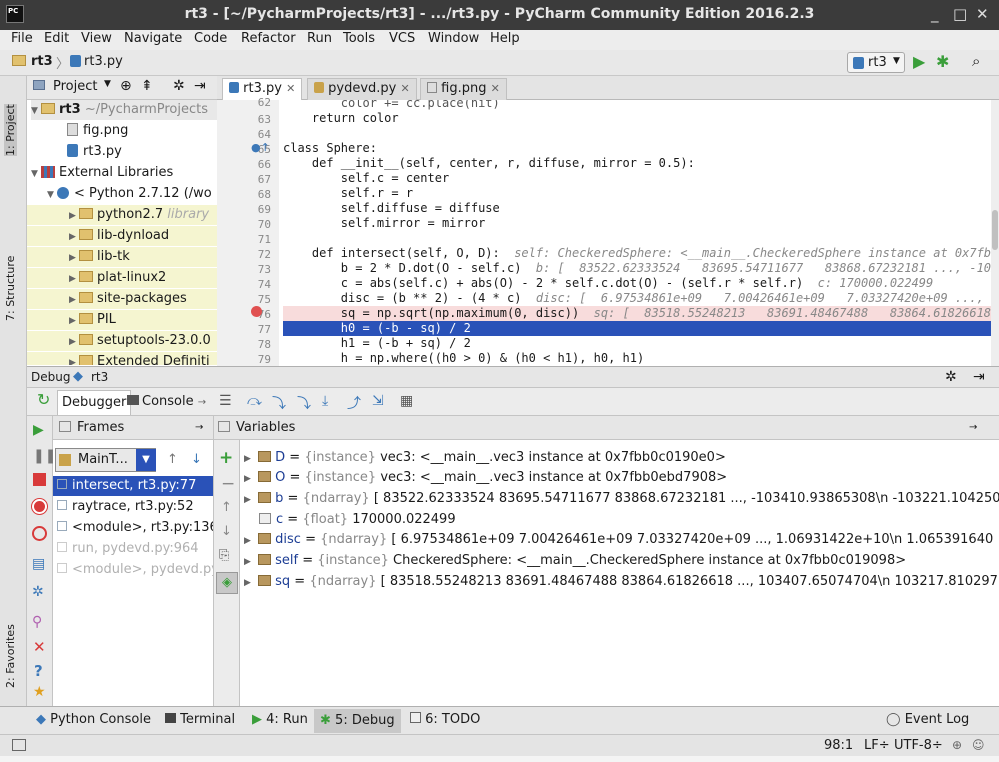 This screenshot has width=999, height=762. What do you see at coordinates (122, 236) in the screenshot?
I see `tree-item-library: ▶ lib-dynload` at bounding box center [122, 236].